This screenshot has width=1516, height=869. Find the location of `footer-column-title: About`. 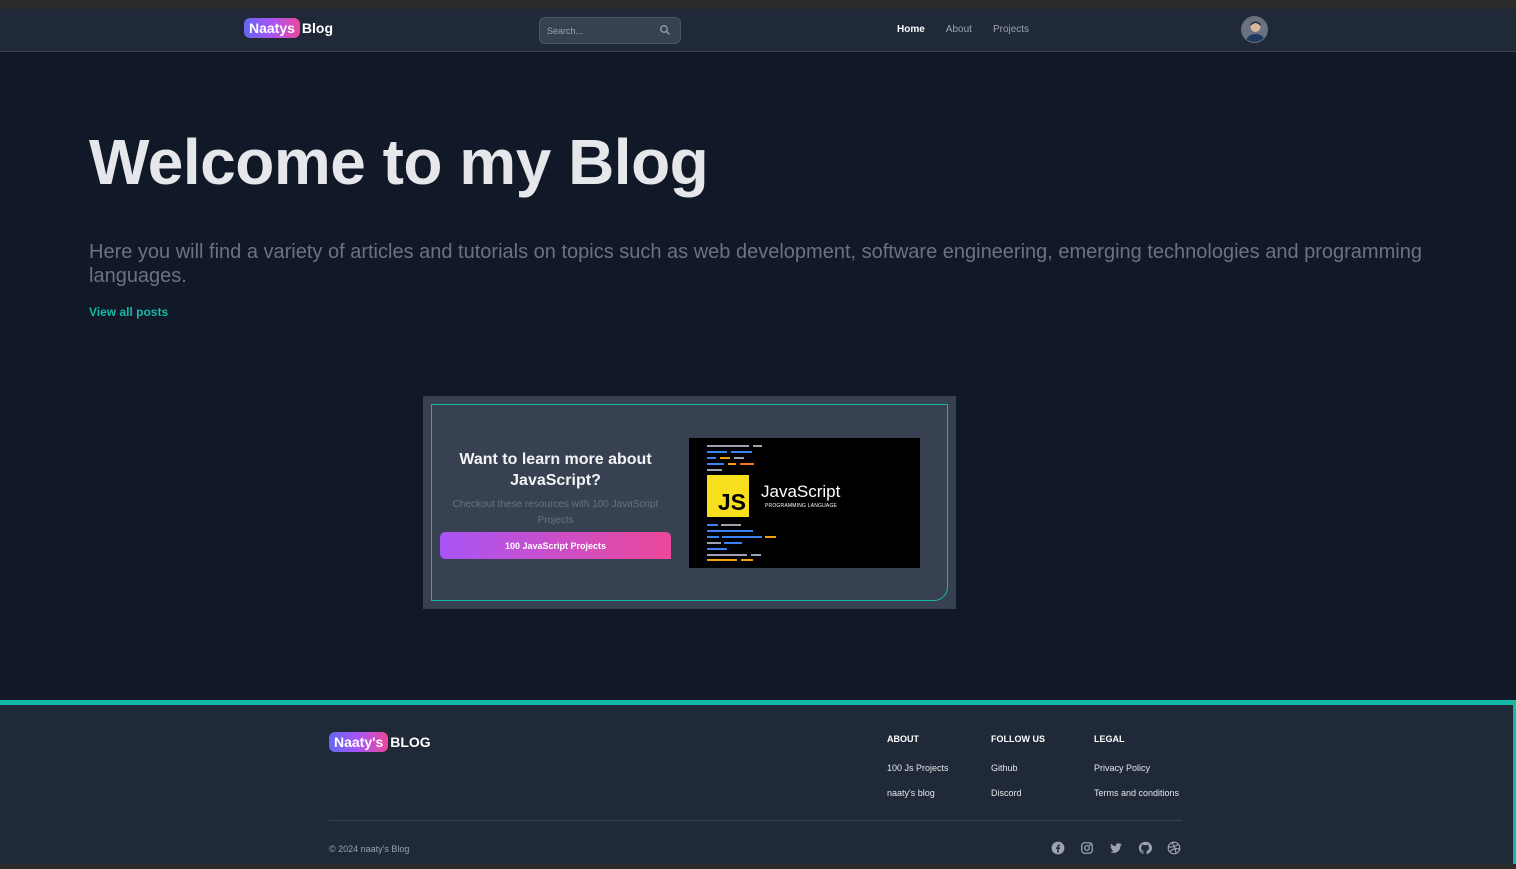

footer-column-title: About is located at coordinates (903, 739).